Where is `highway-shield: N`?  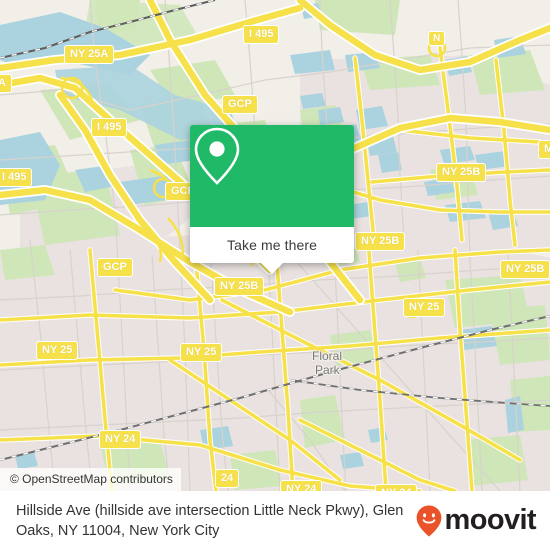 highway-shield: N is located at coordinates (437, 38).